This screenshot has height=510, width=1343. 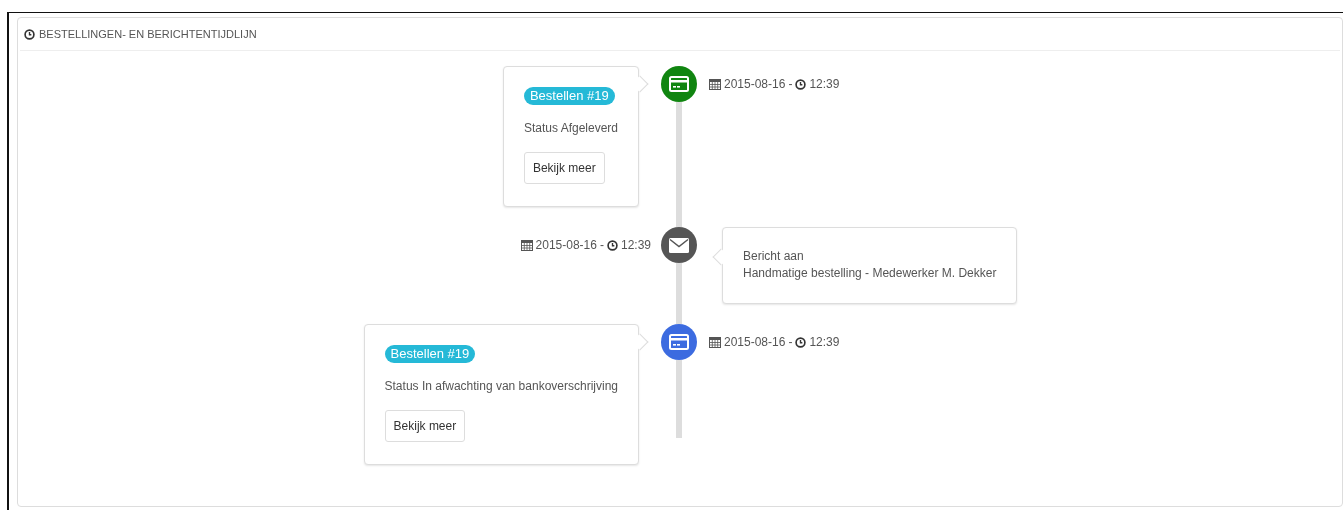 I want to click on message-line: Handmatige bestelling - Medewerker M. Dekker, so click(x=870, y=273).